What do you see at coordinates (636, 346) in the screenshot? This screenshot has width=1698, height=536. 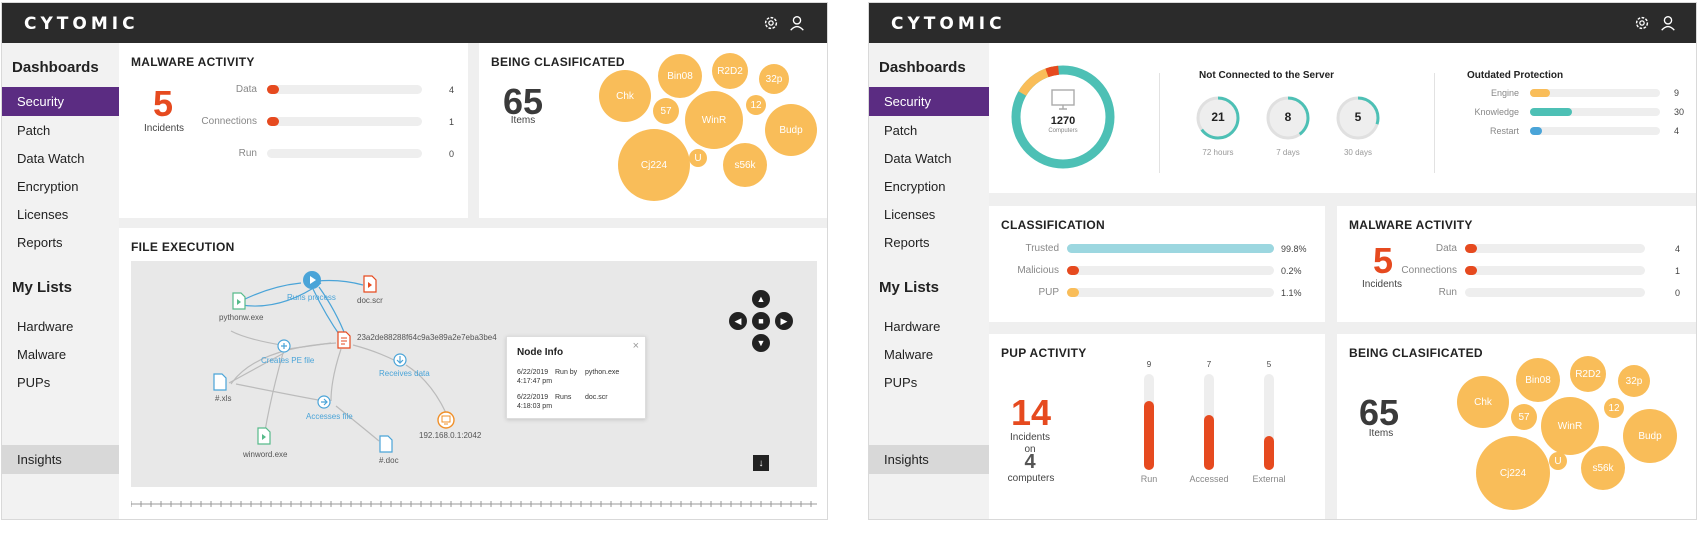 I see `close-icon: ×` at bounding box center [636, 346].